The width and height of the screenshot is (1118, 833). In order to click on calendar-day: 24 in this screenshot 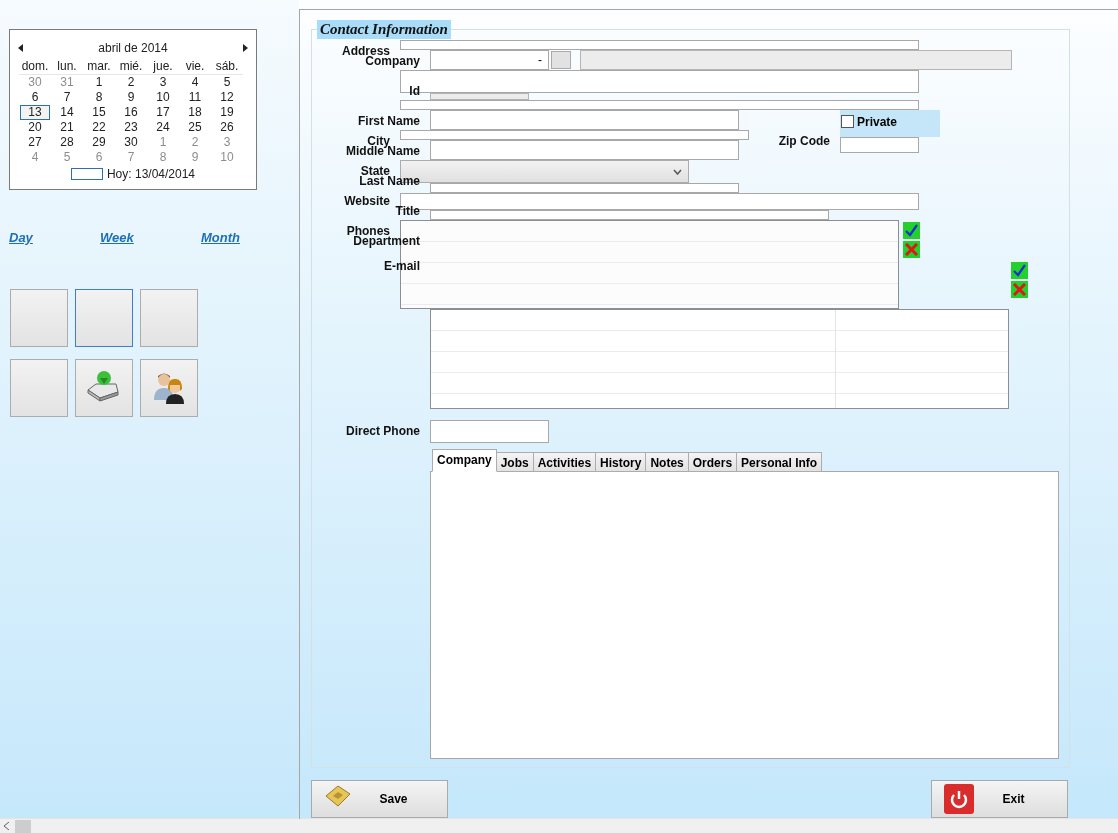, I will do `click(163, 127)`.